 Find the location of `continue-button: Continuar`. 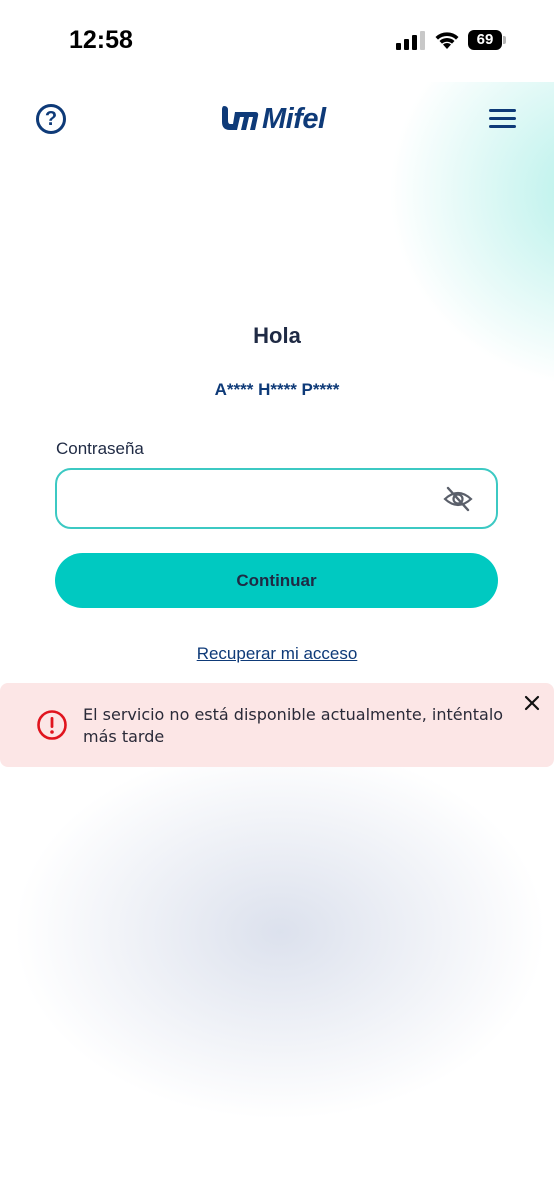

continue-button: Continuar is located at coordinates (276, 580).